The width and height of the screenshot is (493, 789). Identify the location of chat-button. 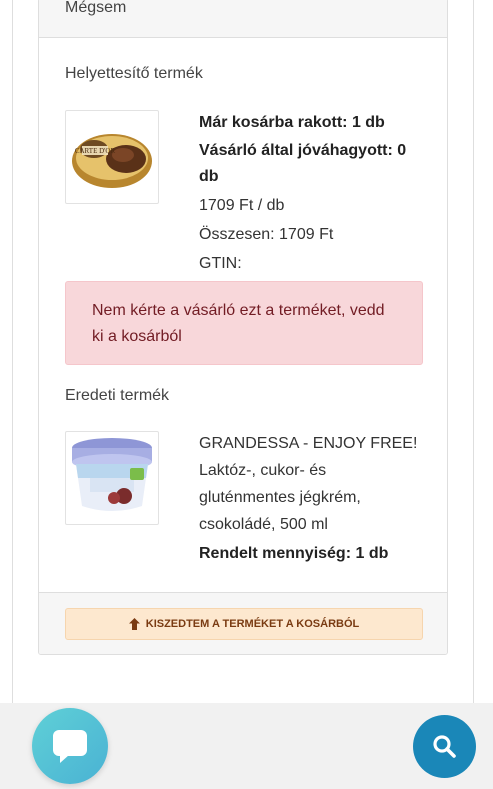
(70, 746).